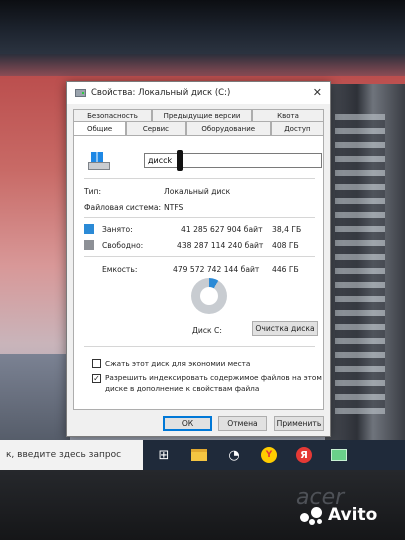 The width and height of the screenshot is (405, 540). What do you see at coordinates (209, 296) in the screenshot?
I see `disk-usage-donut` at bounding box center [209, 296].